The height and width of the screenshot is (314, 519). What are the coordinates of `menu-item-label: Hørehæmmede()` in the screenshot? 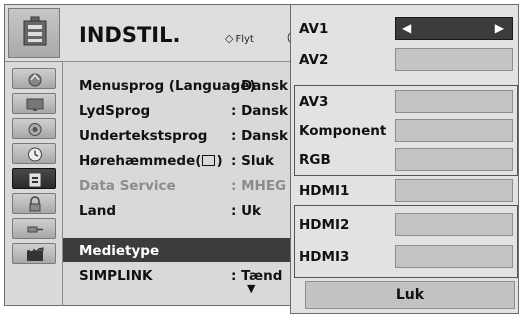 It's located at (151, 161).